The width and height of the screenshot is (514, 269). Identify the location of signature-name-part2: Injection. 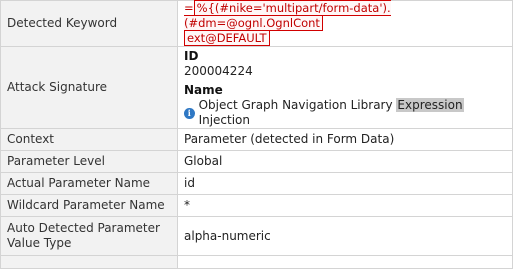
(224, 120).